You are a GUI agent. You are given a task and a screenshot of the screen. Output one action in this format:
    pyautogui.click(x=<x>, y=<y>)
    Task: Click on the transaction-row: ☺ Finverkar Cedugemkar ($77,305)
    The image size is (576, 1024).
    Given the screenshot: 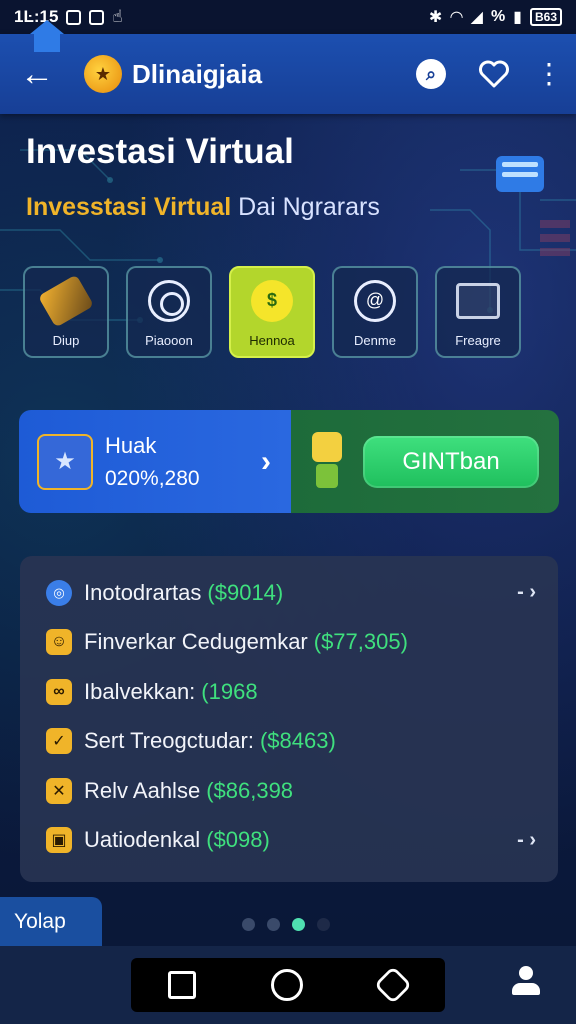 What is the action you would take?
    pyautogui.click(x=291, y=643)
    